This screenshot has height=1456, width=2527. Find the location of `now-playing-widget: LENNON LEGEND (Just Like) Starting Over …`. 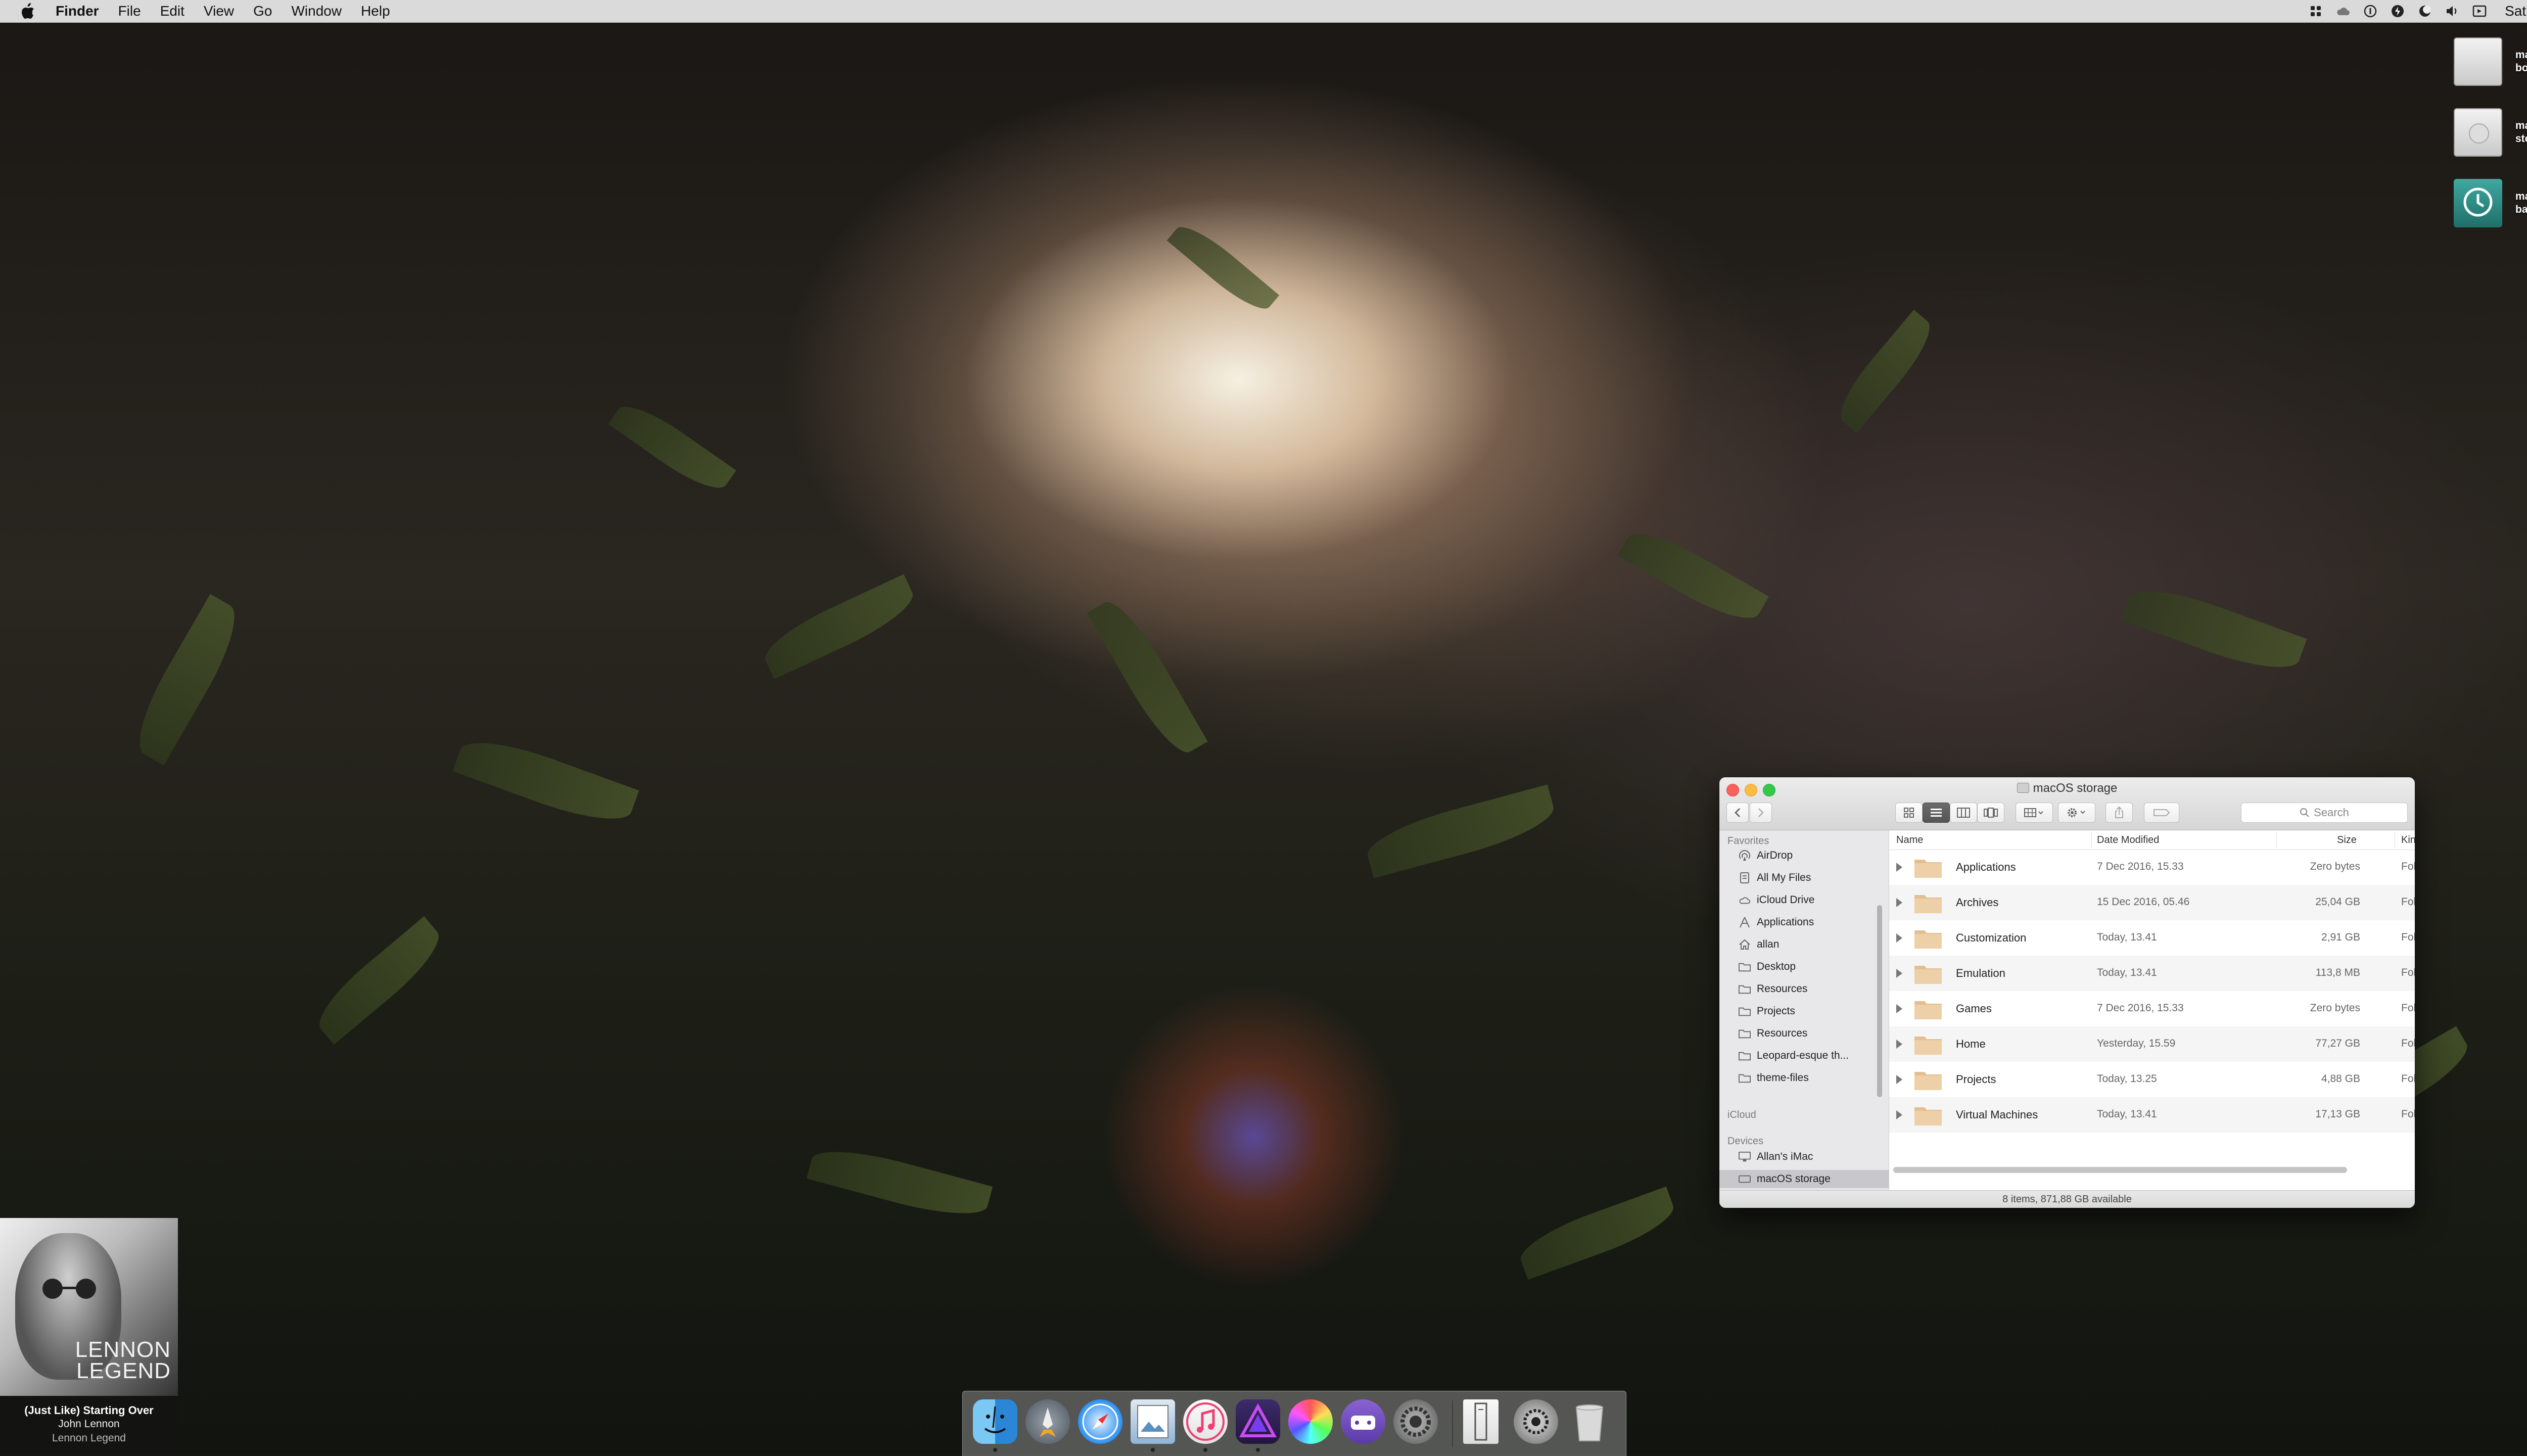

now-playing-widget: LENNON LEGEND (Just Like) Starting Over … is located at coordinates (89, 1336).